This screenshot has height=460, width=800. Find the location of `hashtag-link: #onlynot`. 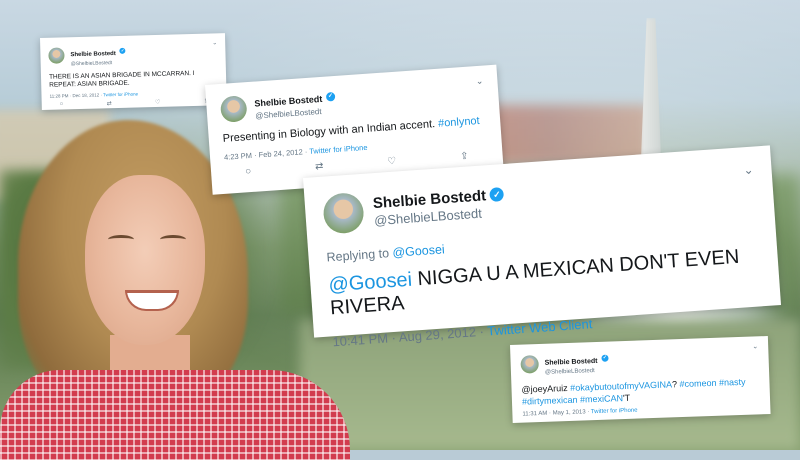

hashtag-link: #onlynot is located at coordinates (459, 122).